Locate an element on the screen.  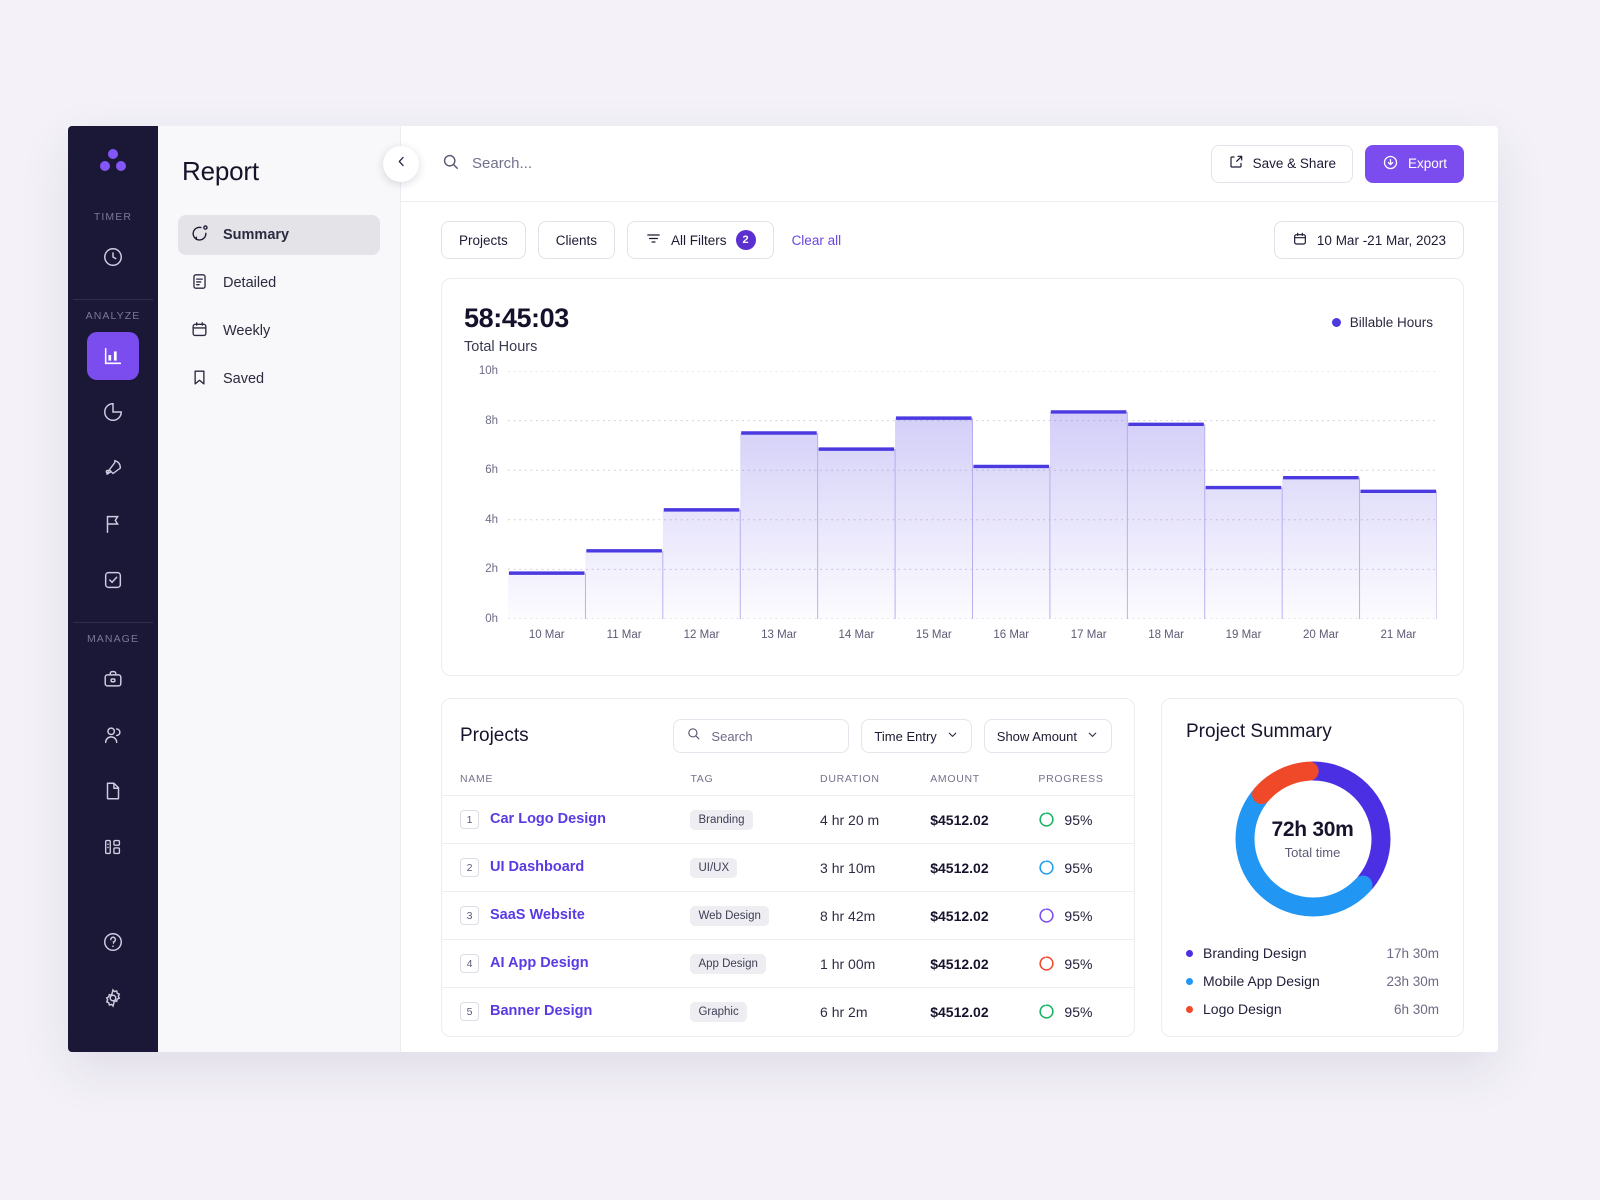
x-tick-label: 14 Mar is located at coordinates (856, 635).